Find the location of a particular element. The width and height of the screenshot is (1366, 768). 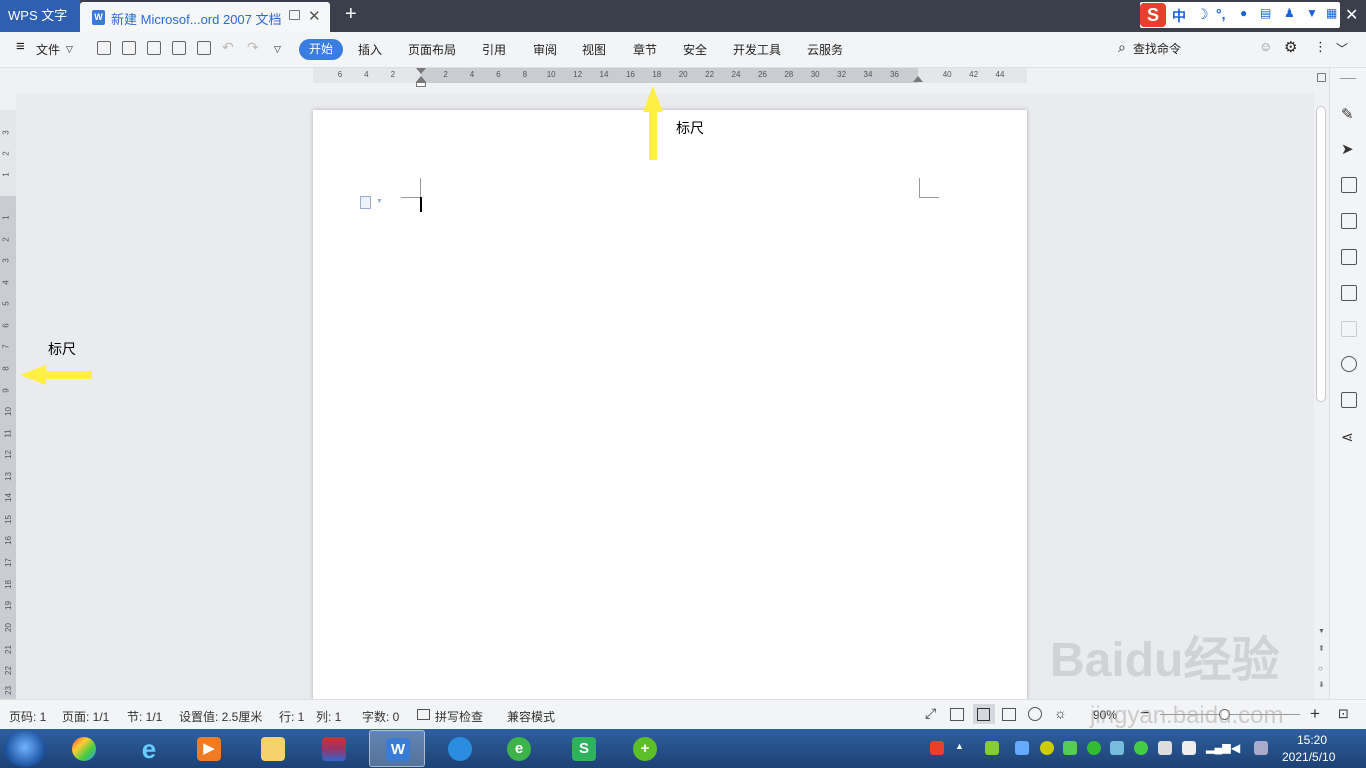

app-tab-wps: WPS 文字 is located at coordinates (40, 16).